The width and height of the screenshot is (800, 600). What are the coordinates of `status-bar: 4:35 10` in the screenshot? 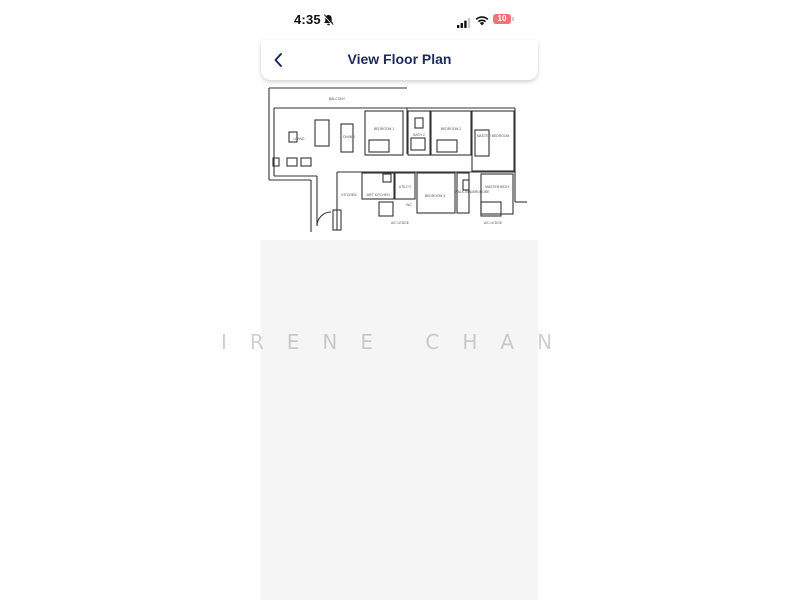 It's located at (399, 20).